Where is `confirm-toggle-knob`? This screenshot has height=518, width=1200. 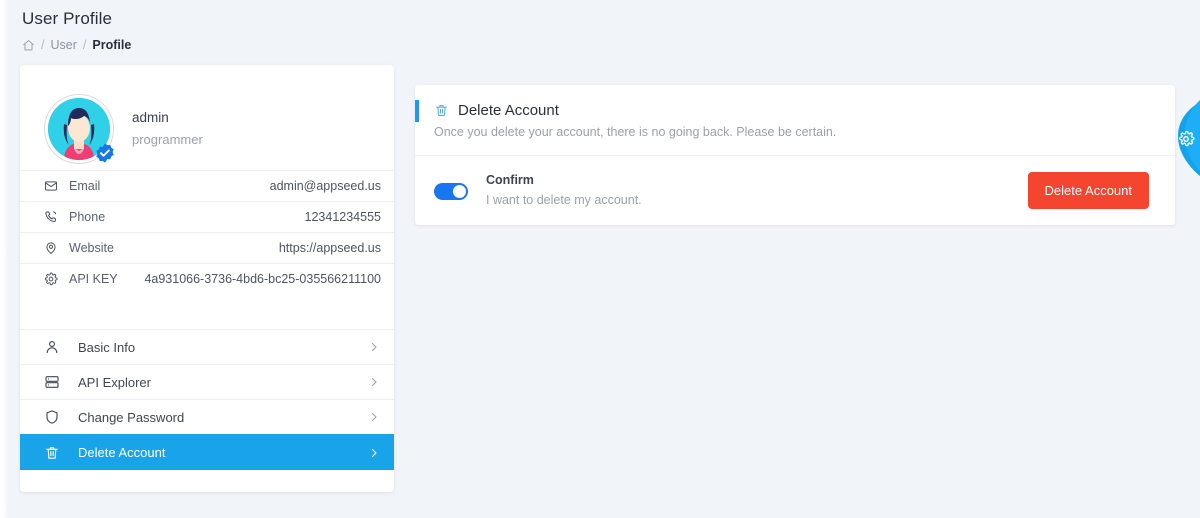
confirm-toggle-knob is located at coordinates (459, 191).